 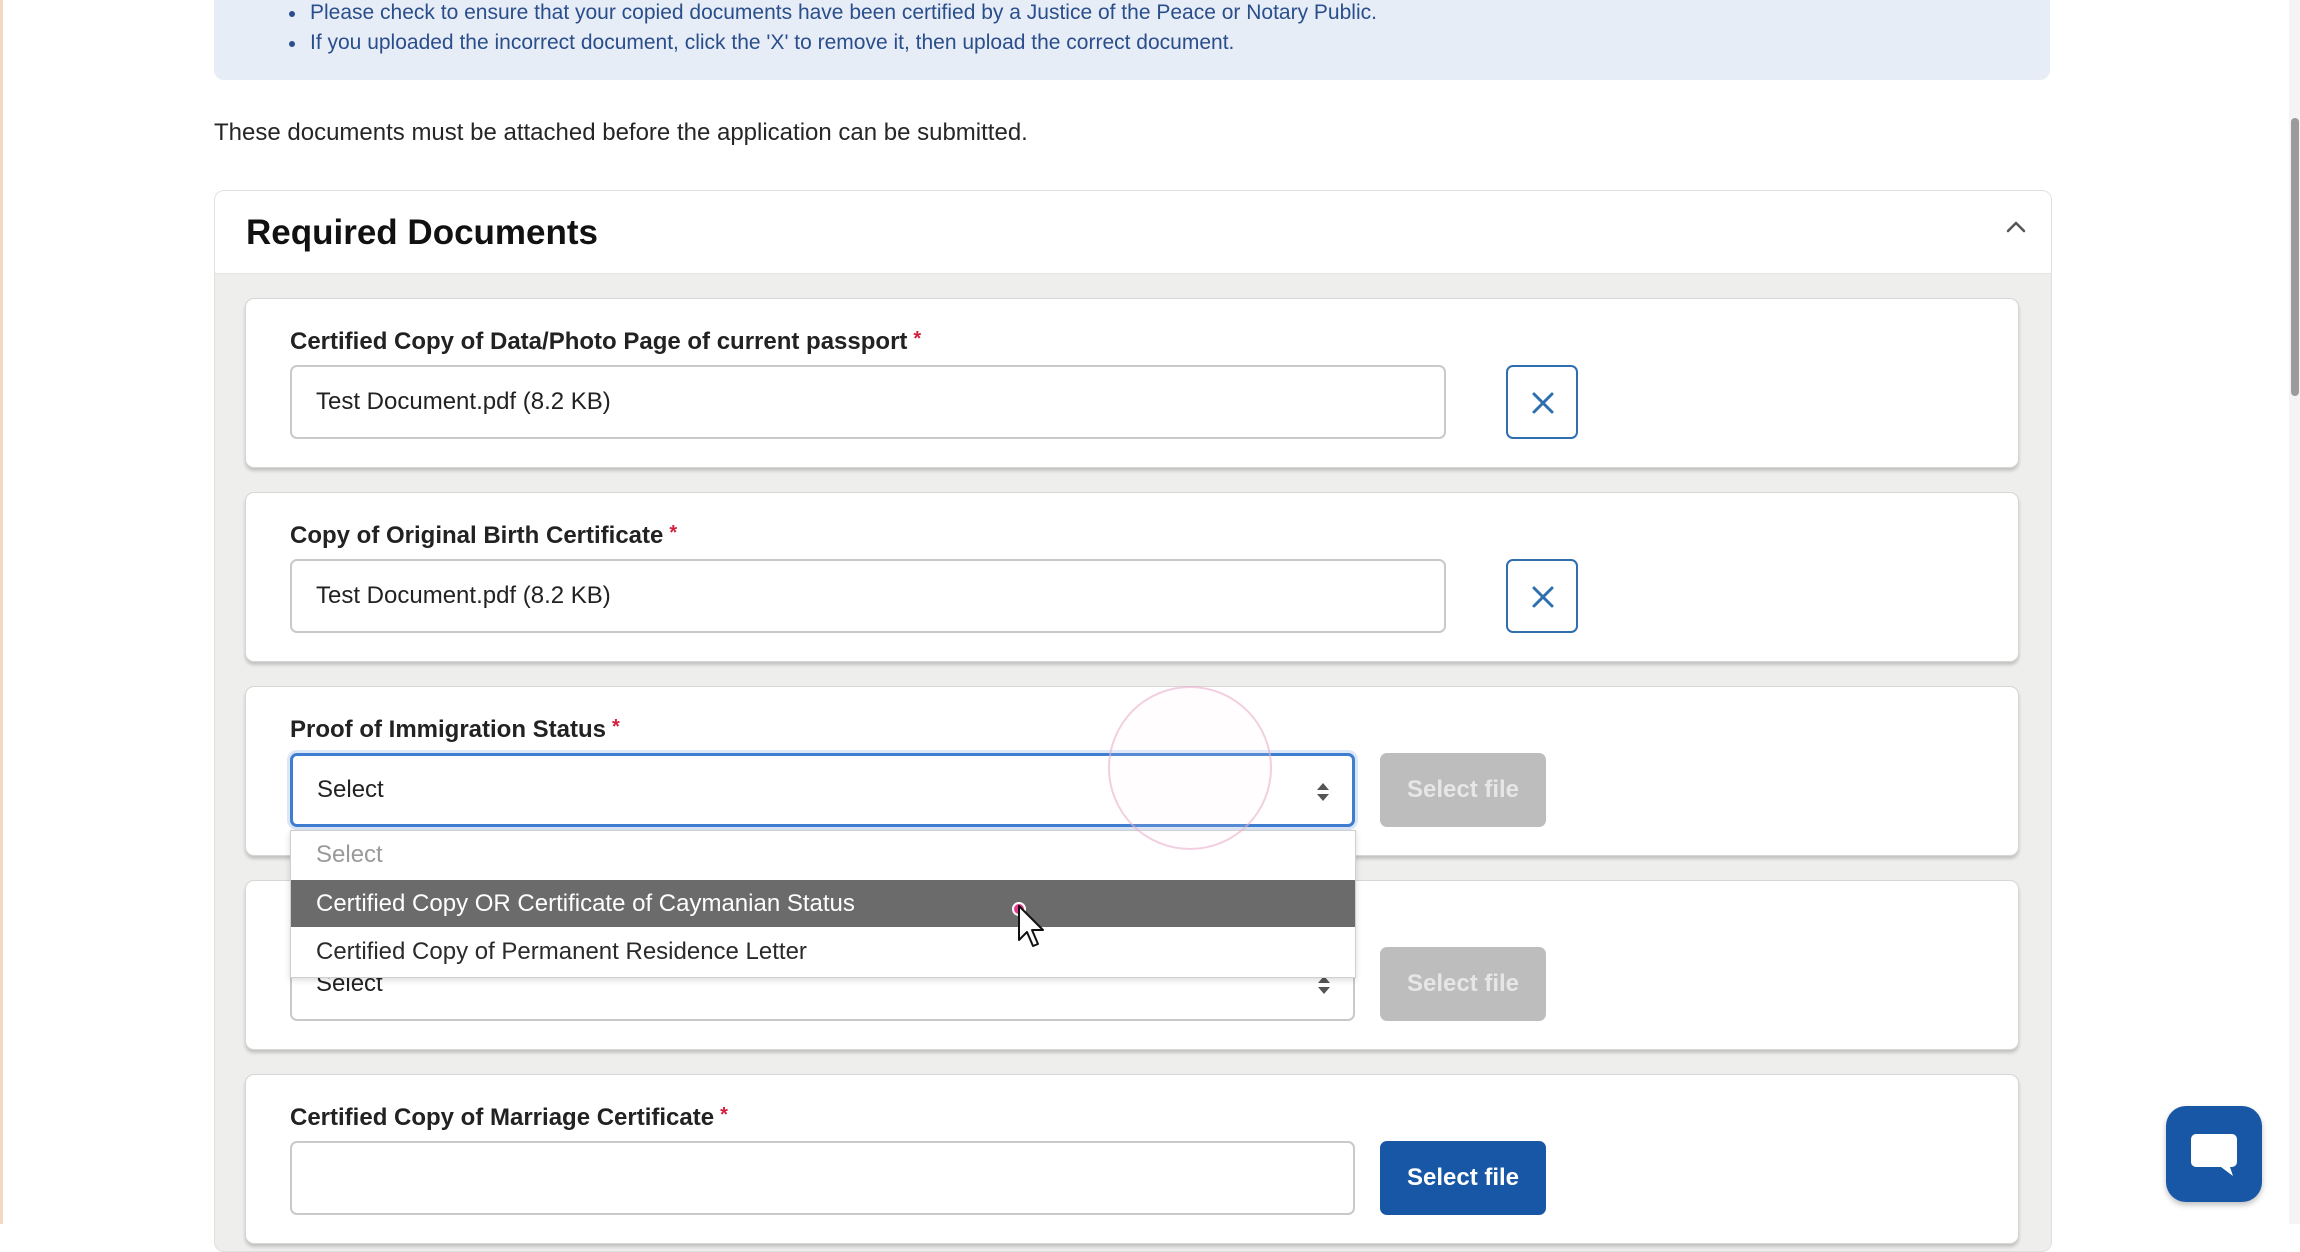 I want to click on document-label: Certified Copy of Marriage Certificate *, so click(x=509, y=1118).